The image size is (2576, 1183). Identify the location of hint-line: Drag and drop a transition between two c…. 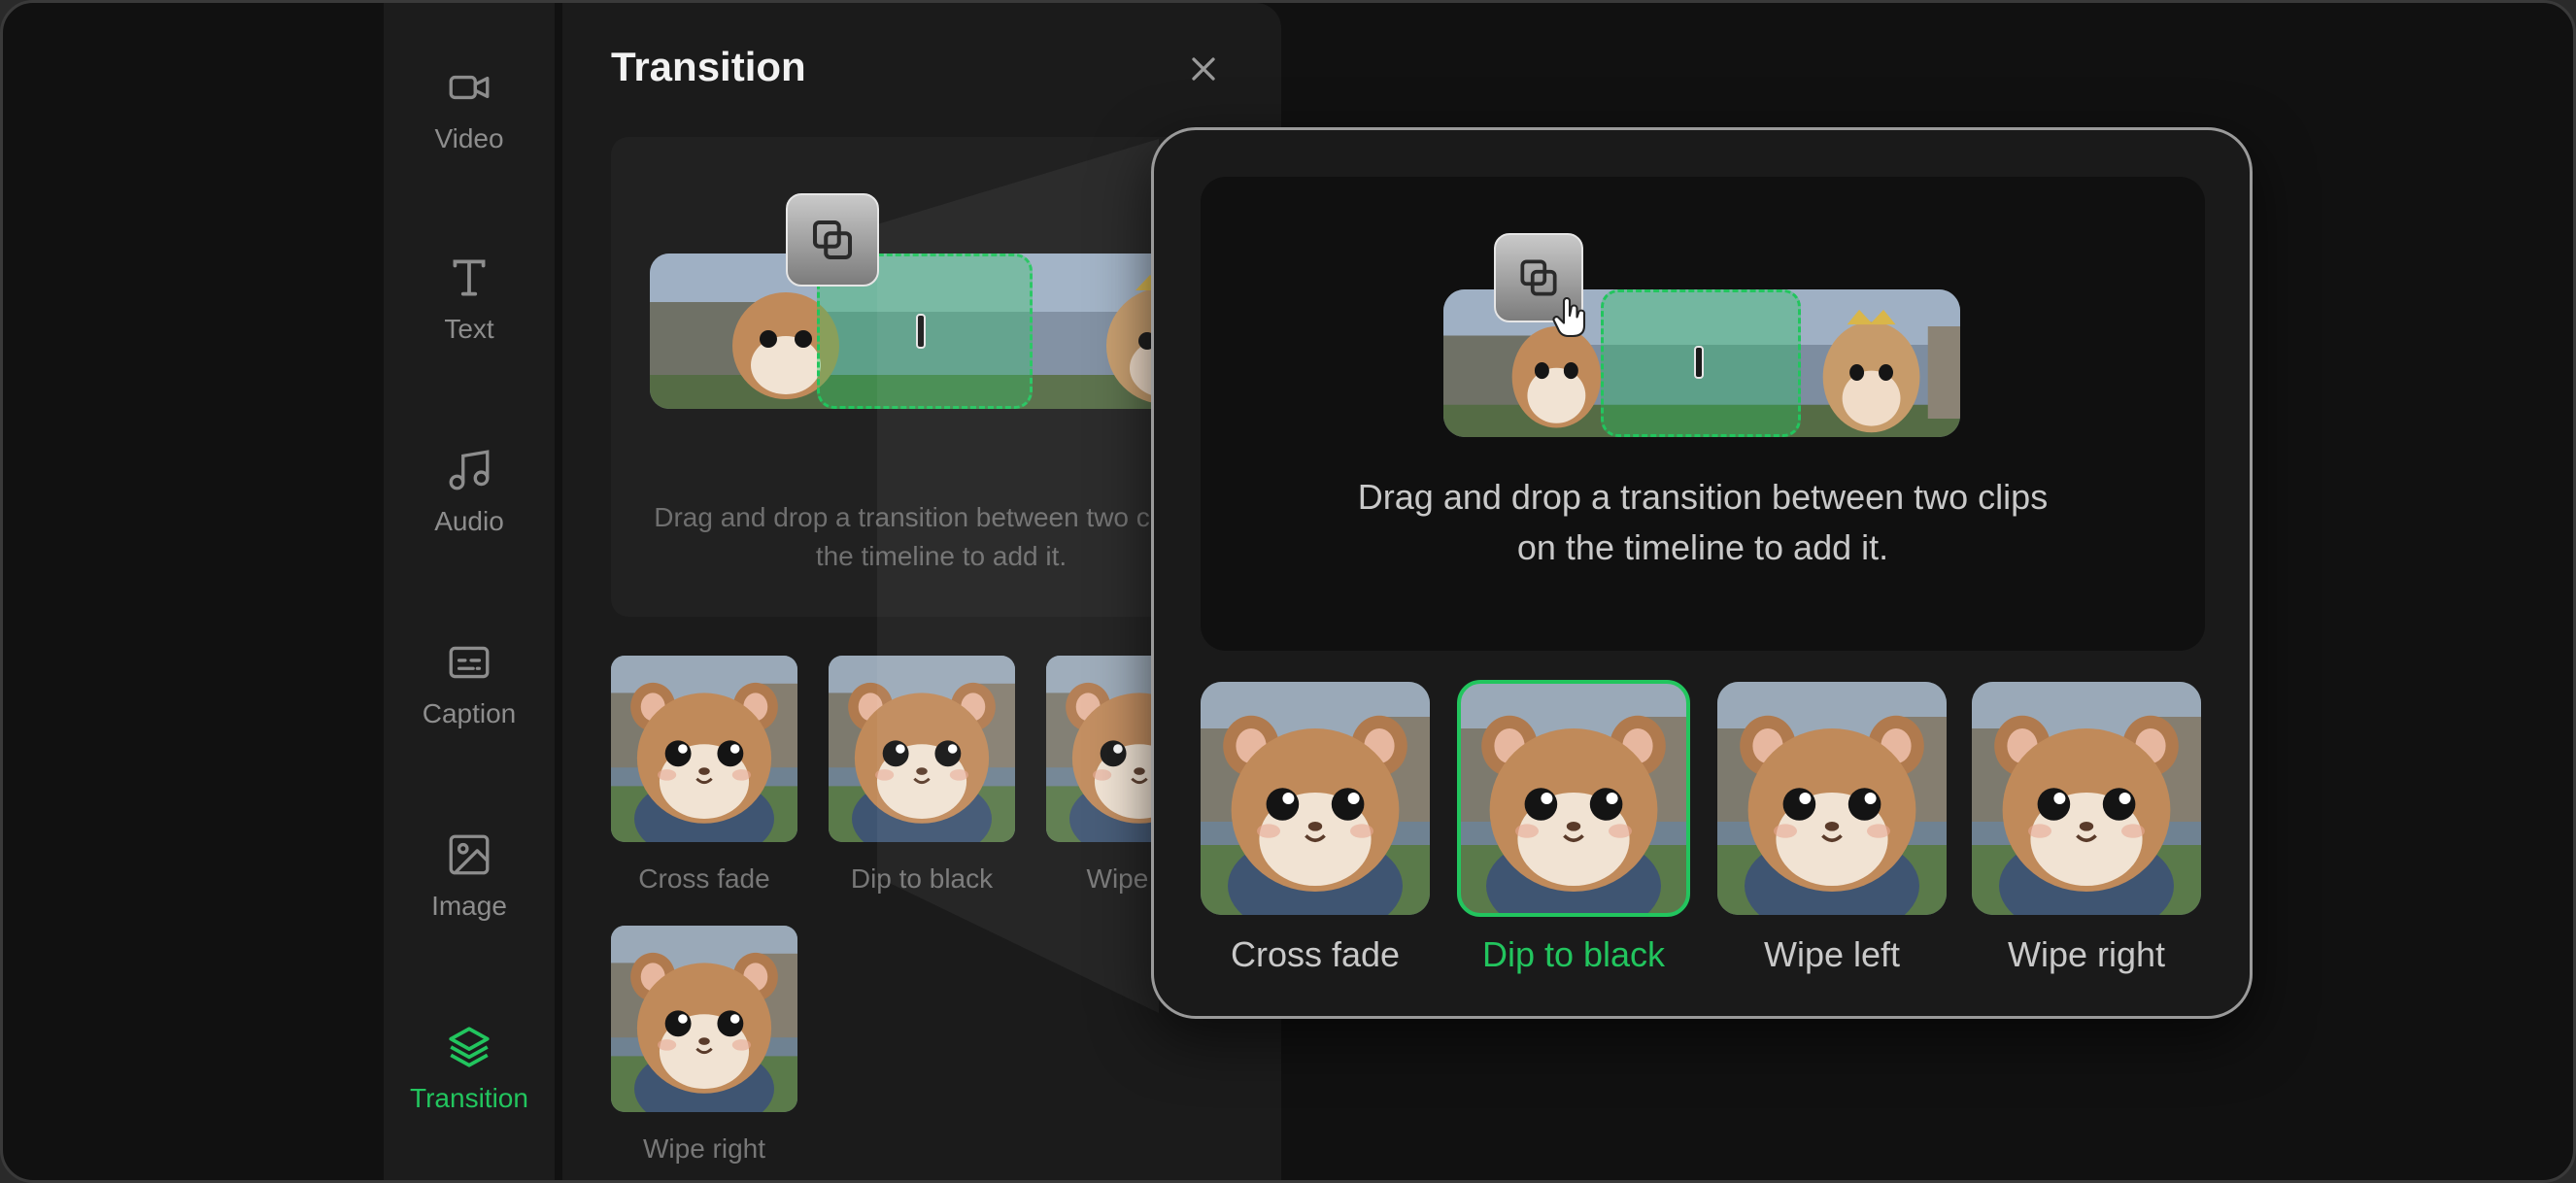
(1703, 497).